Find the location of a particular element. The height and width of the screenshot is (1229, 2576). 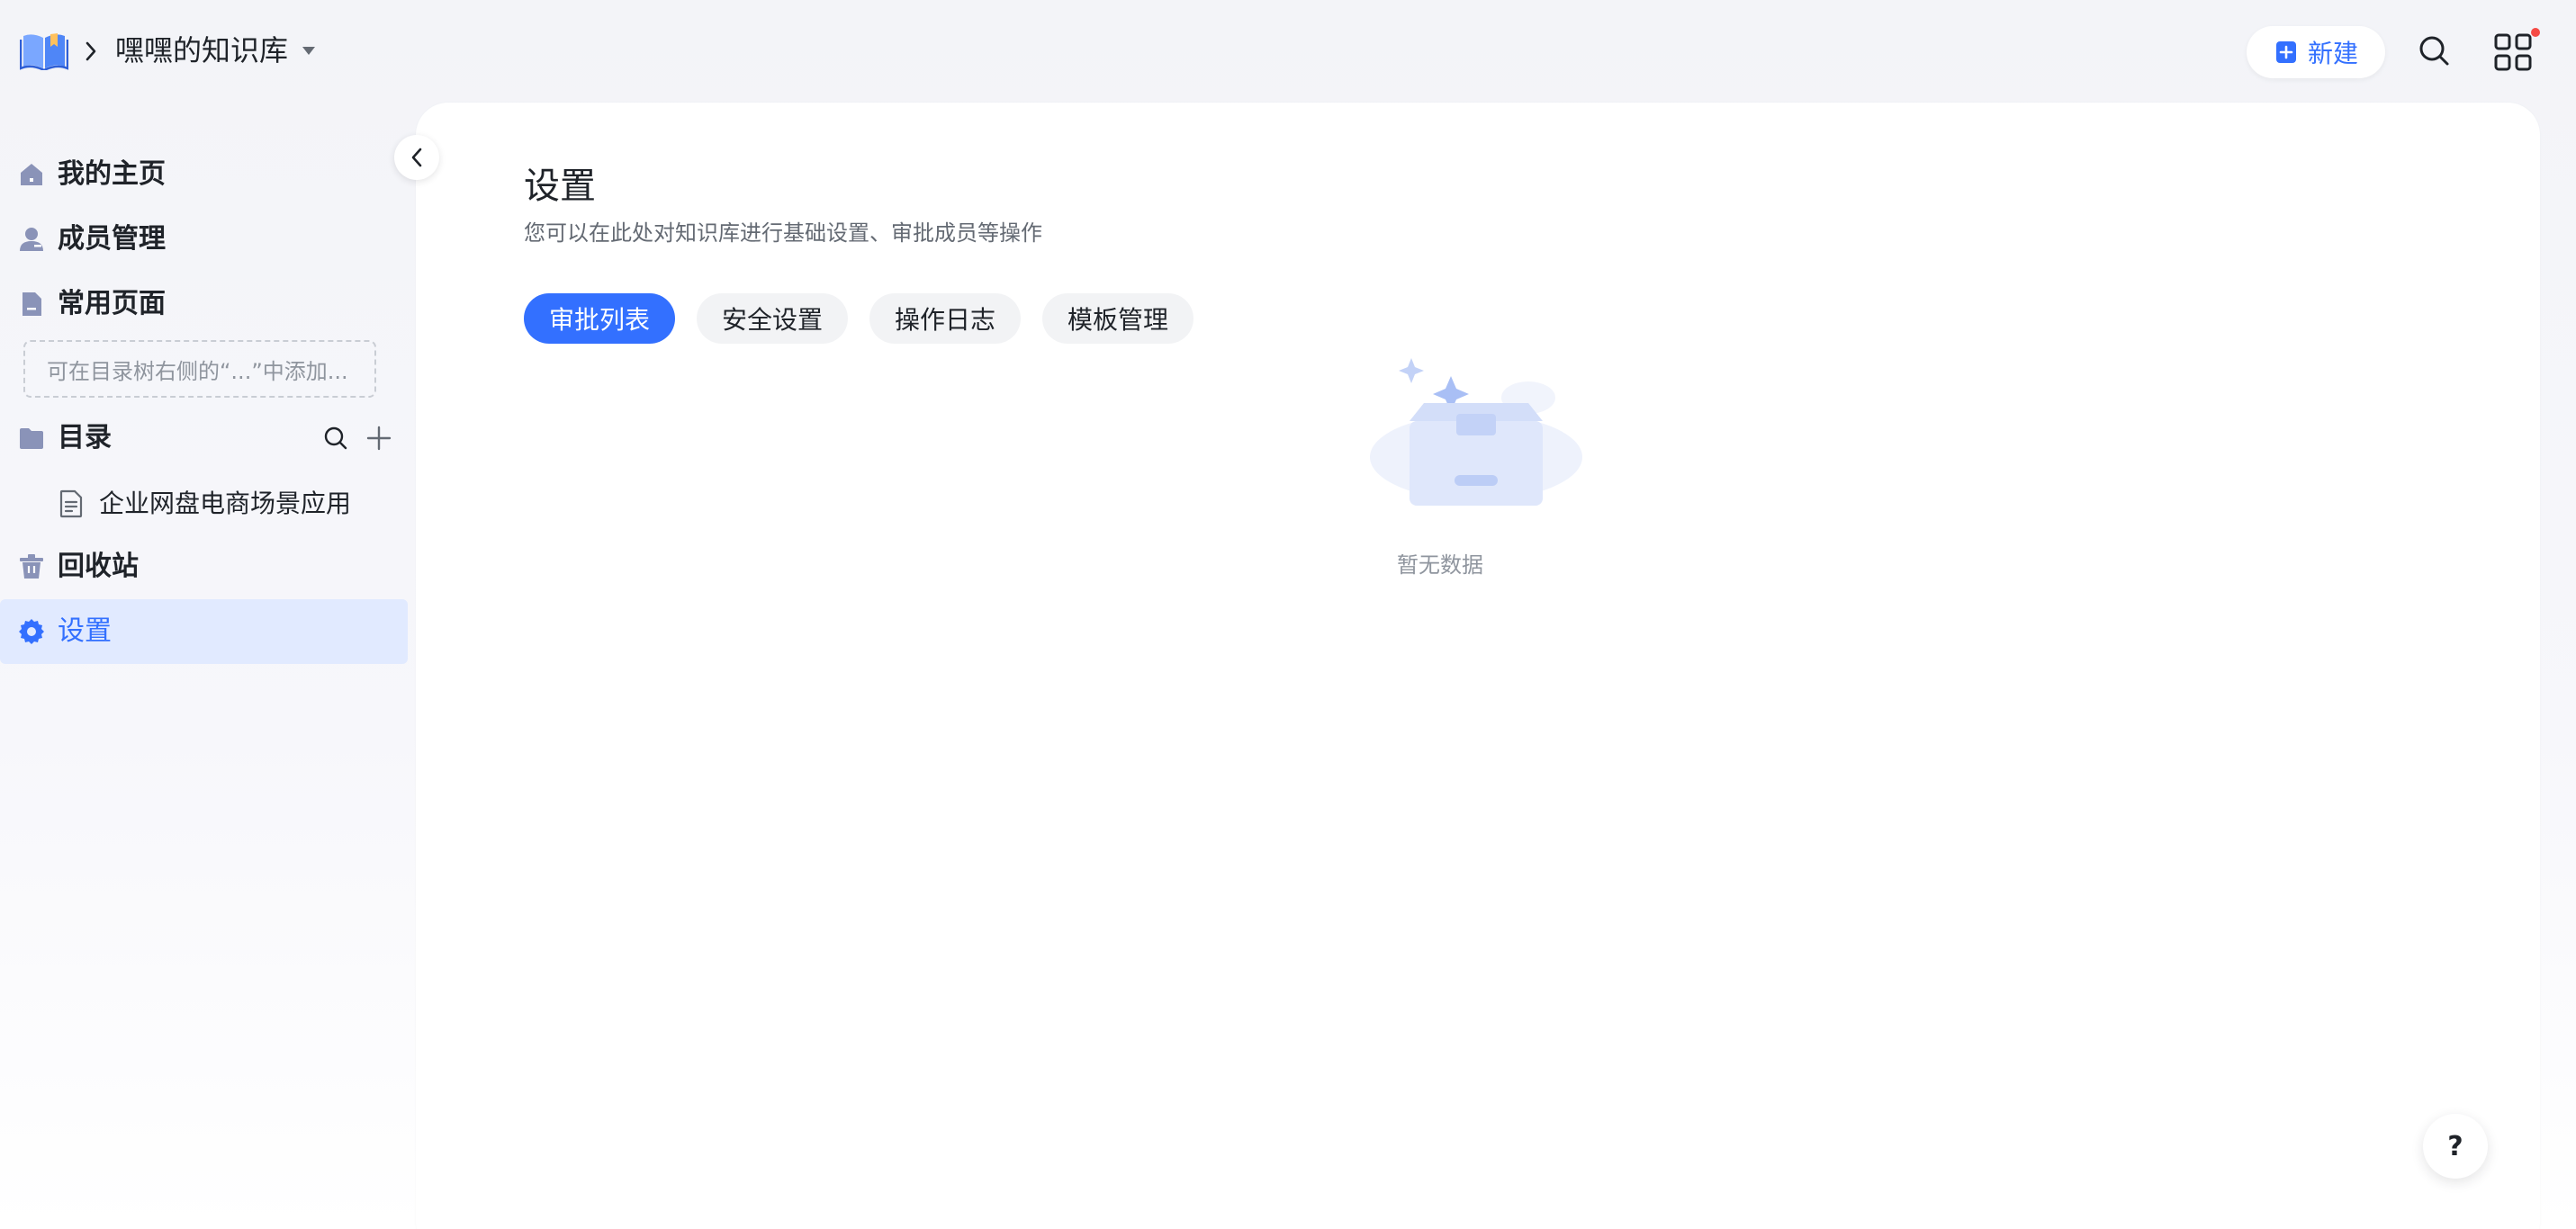

apps-grid-icon is located at coordinates (2513, 52).